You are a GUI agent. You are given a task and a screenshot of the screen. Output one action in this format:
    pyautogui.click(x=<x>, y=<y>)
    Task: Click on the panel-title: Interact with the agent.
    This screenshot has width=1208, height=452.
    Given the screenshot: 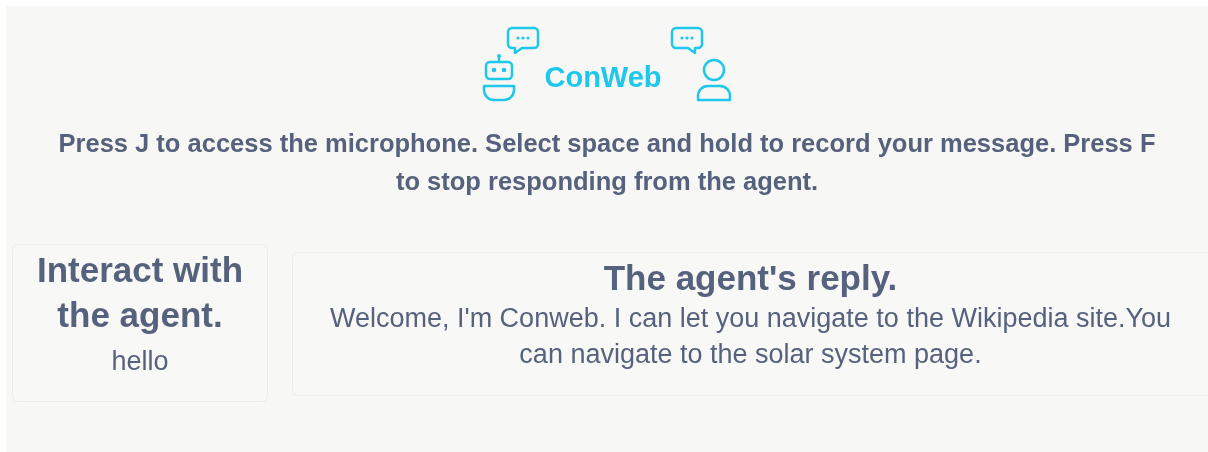 What is the action you would take?
    pyautogui.click(x=140, y=292)
    